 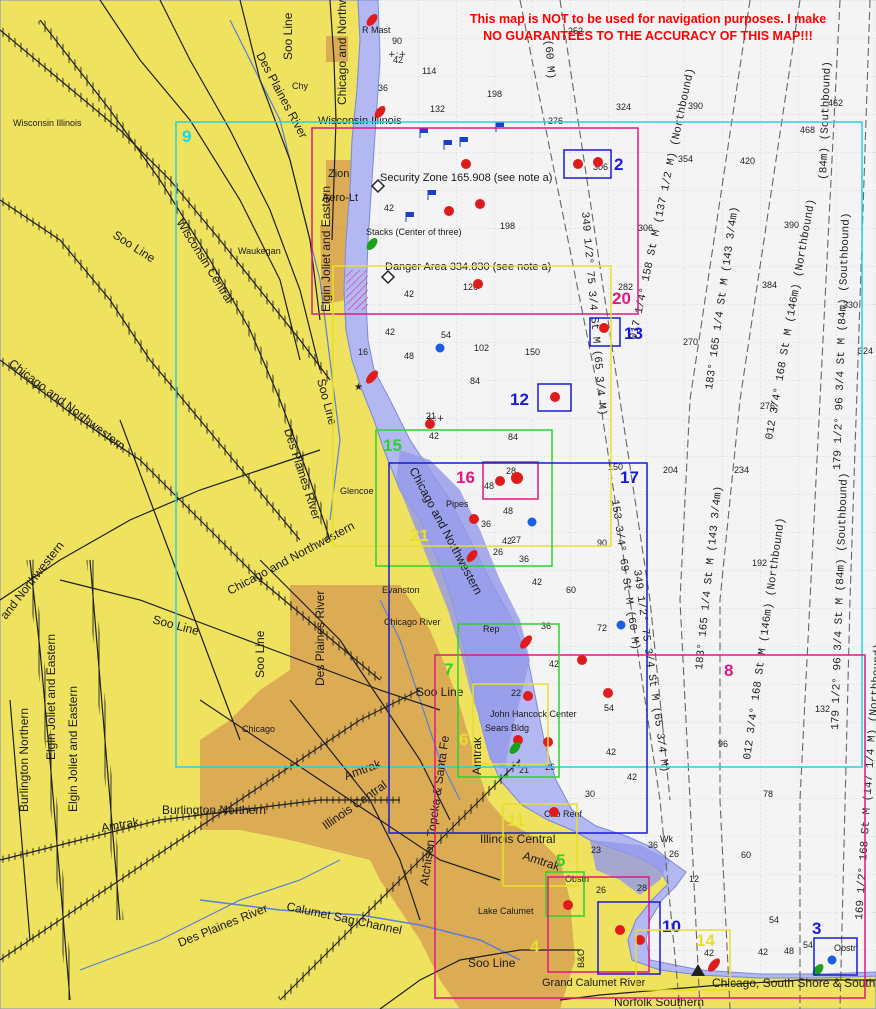 What do you see at coordinates (338, 174) in the screenshot?
I see `label-zion: Zion` at bounding box center [338, 174].